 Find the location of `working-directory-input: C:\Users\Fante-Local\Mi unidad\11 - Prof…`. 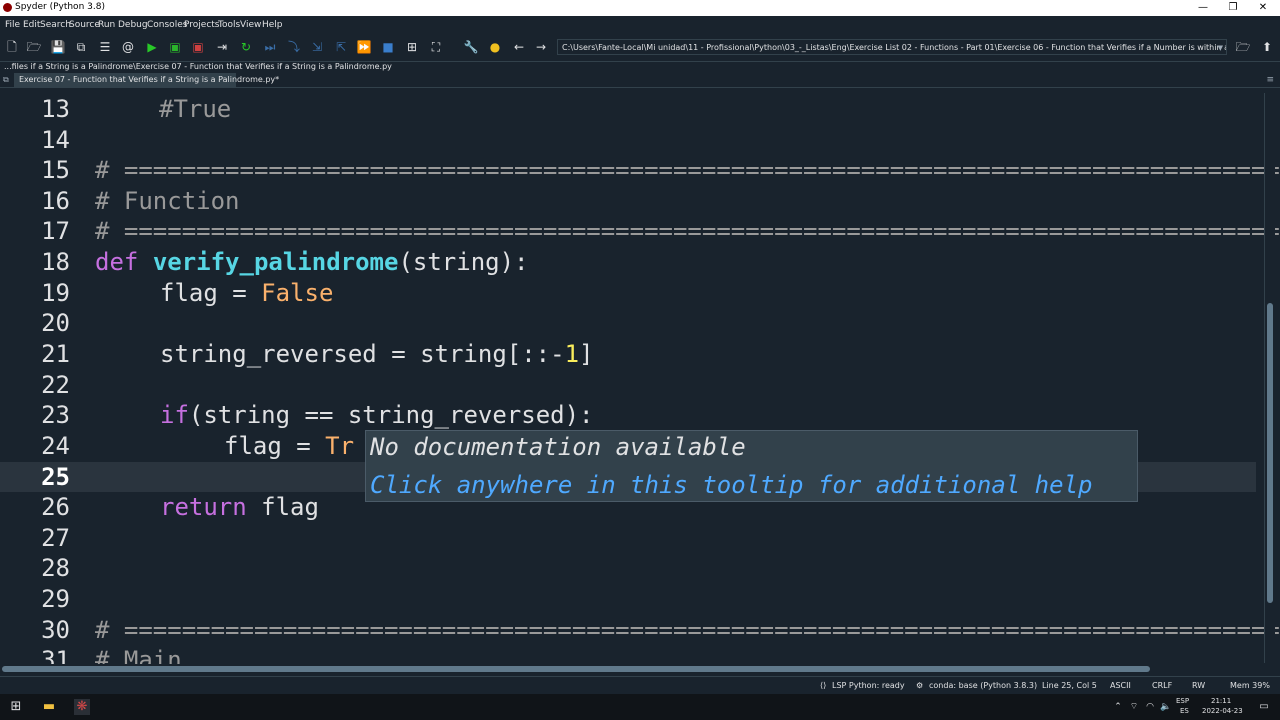

working-directory-input: C:\Users\Fante-Local\Mi unidad\11 - Prof… is located at coordinates (892, 47).